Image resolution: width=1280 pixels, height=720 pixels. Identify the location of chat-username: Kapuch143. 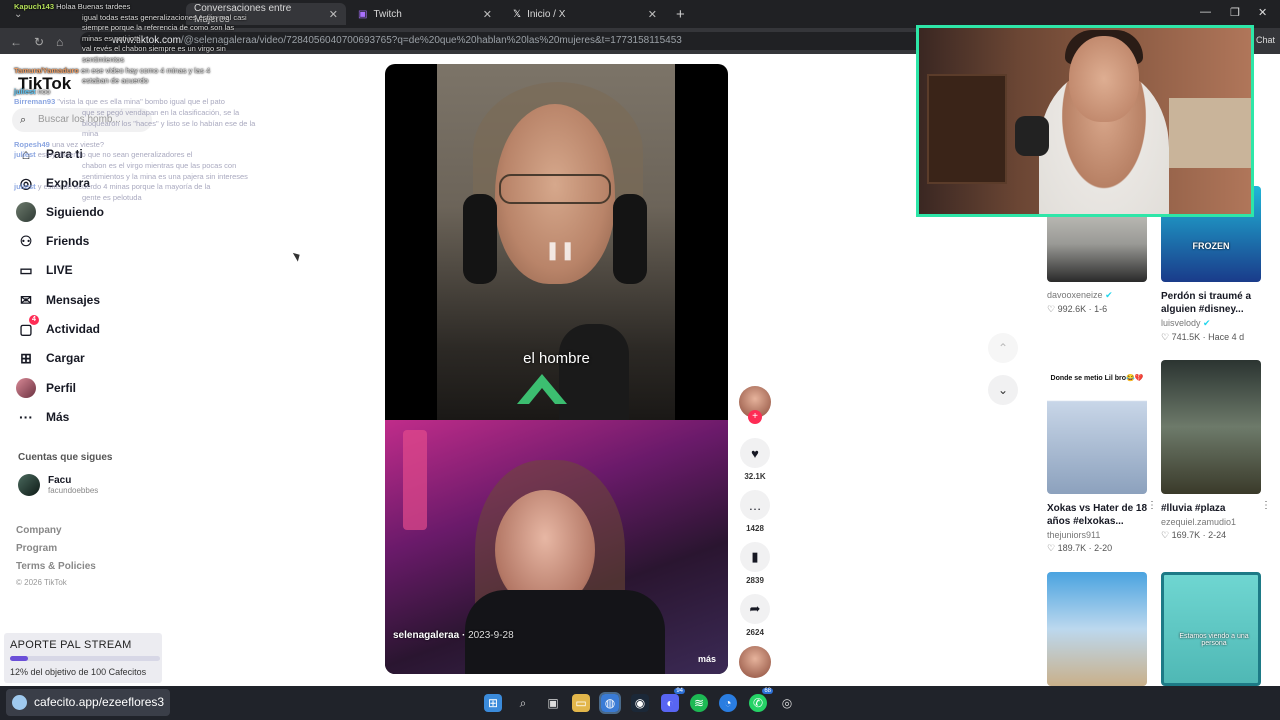
(34, 6).